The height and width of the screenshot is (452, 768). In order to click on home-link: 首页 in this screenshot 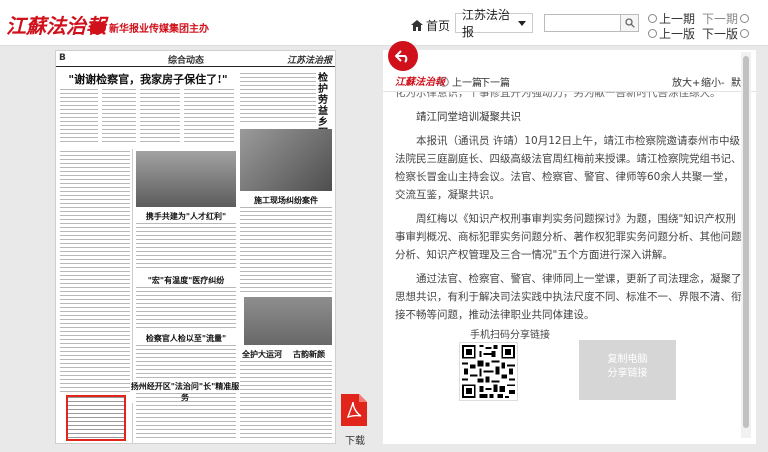, I will do `click(430, 25)`.